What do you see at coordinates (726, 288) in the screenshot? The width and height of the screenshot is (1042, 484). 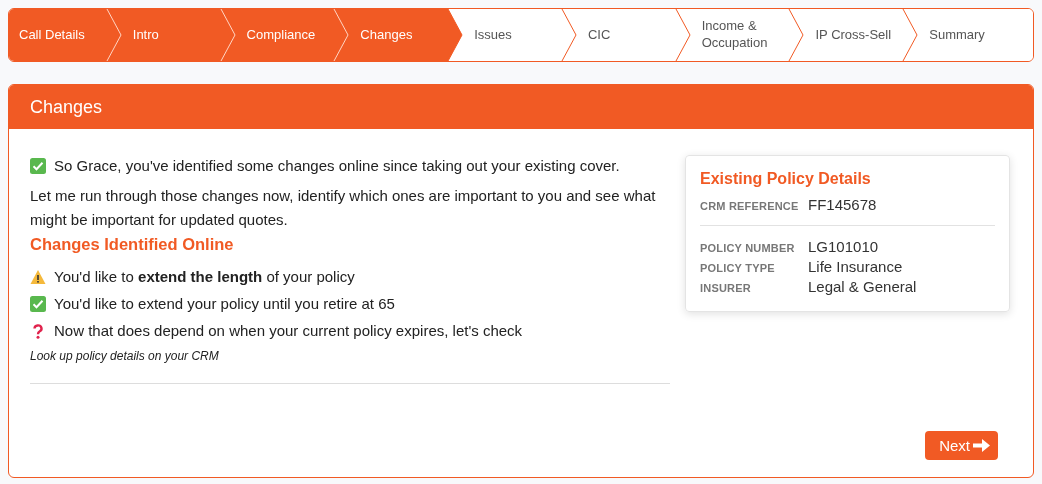 I see `field-label: INSURER` at bounding box center [726, 288].